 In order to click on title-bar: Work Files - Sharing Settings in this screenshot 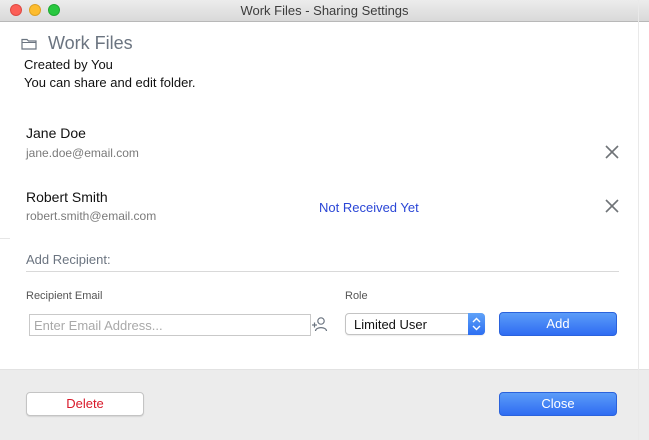, I will do `click(324, 11)`.